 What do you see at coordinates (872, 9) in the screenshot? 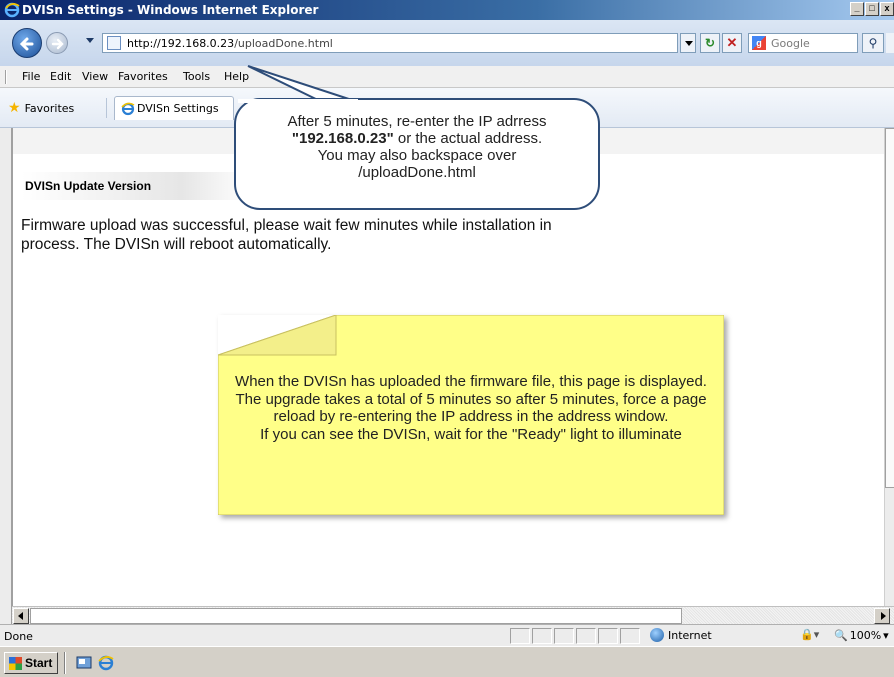
I see `maximize-button: □` at bounding box center [872, 9].